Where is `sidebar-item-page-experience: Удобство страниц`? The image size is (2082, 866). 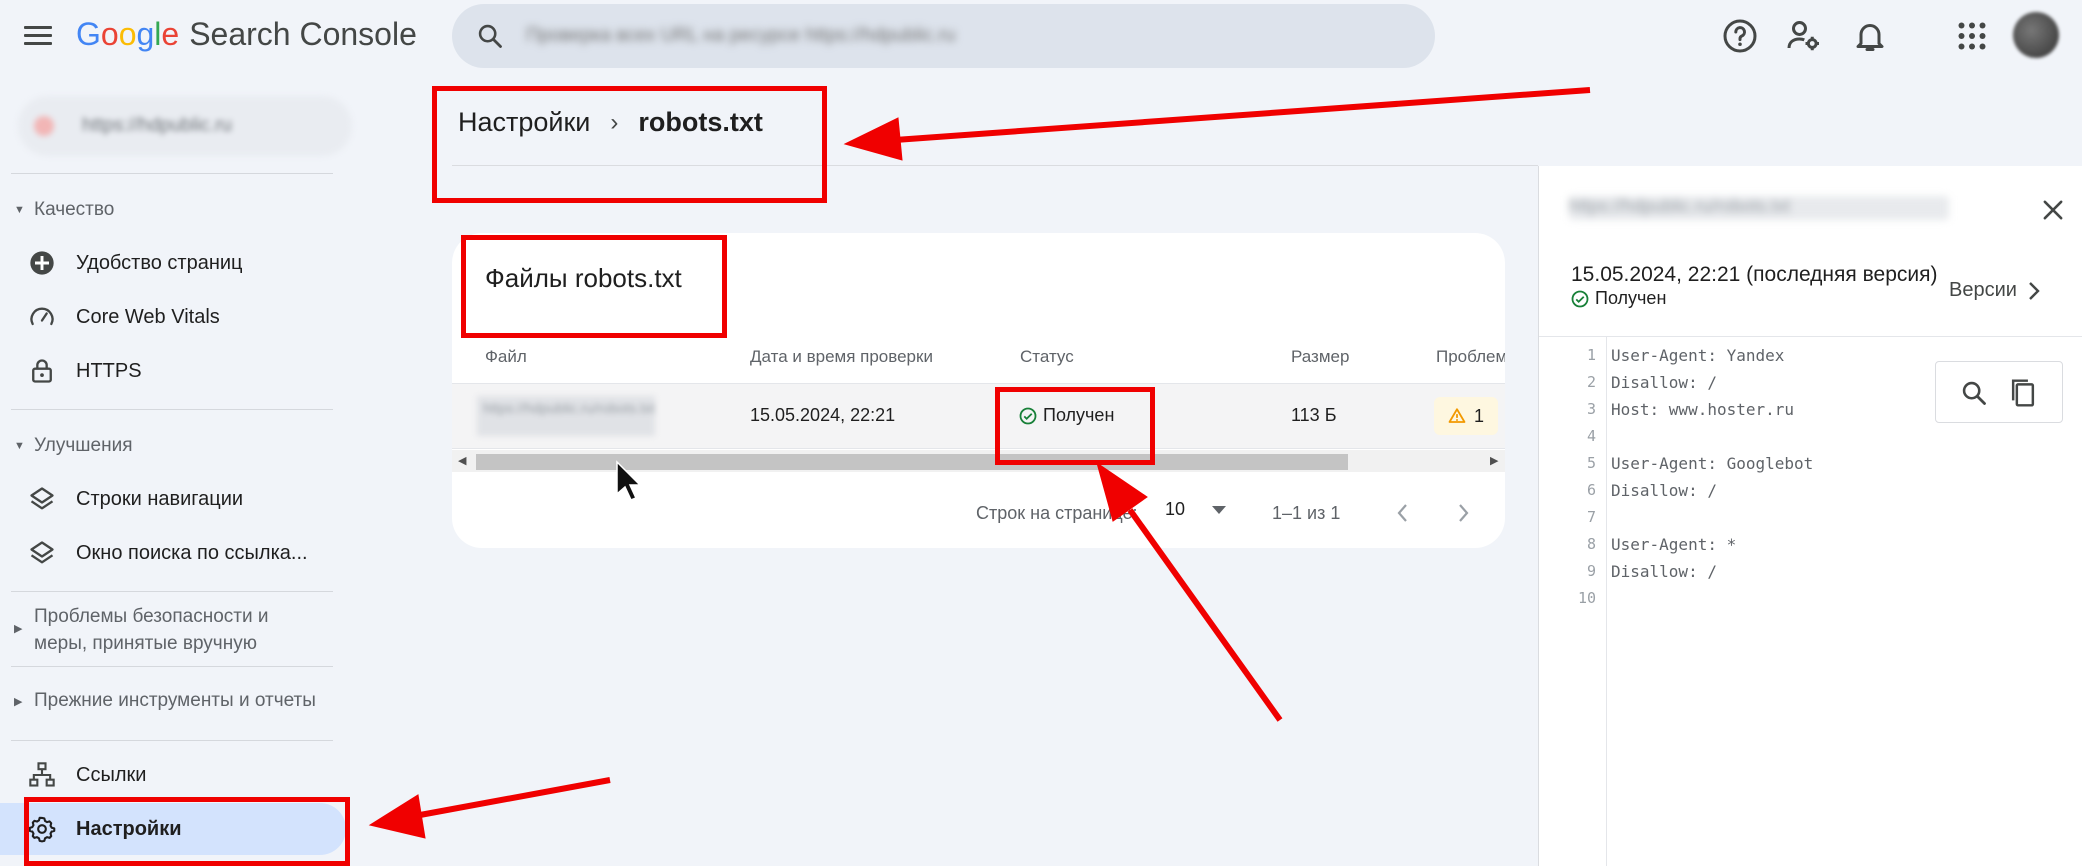
sidebar-item-page-experience: Удобство страниц is located at coordinates (173, 263).